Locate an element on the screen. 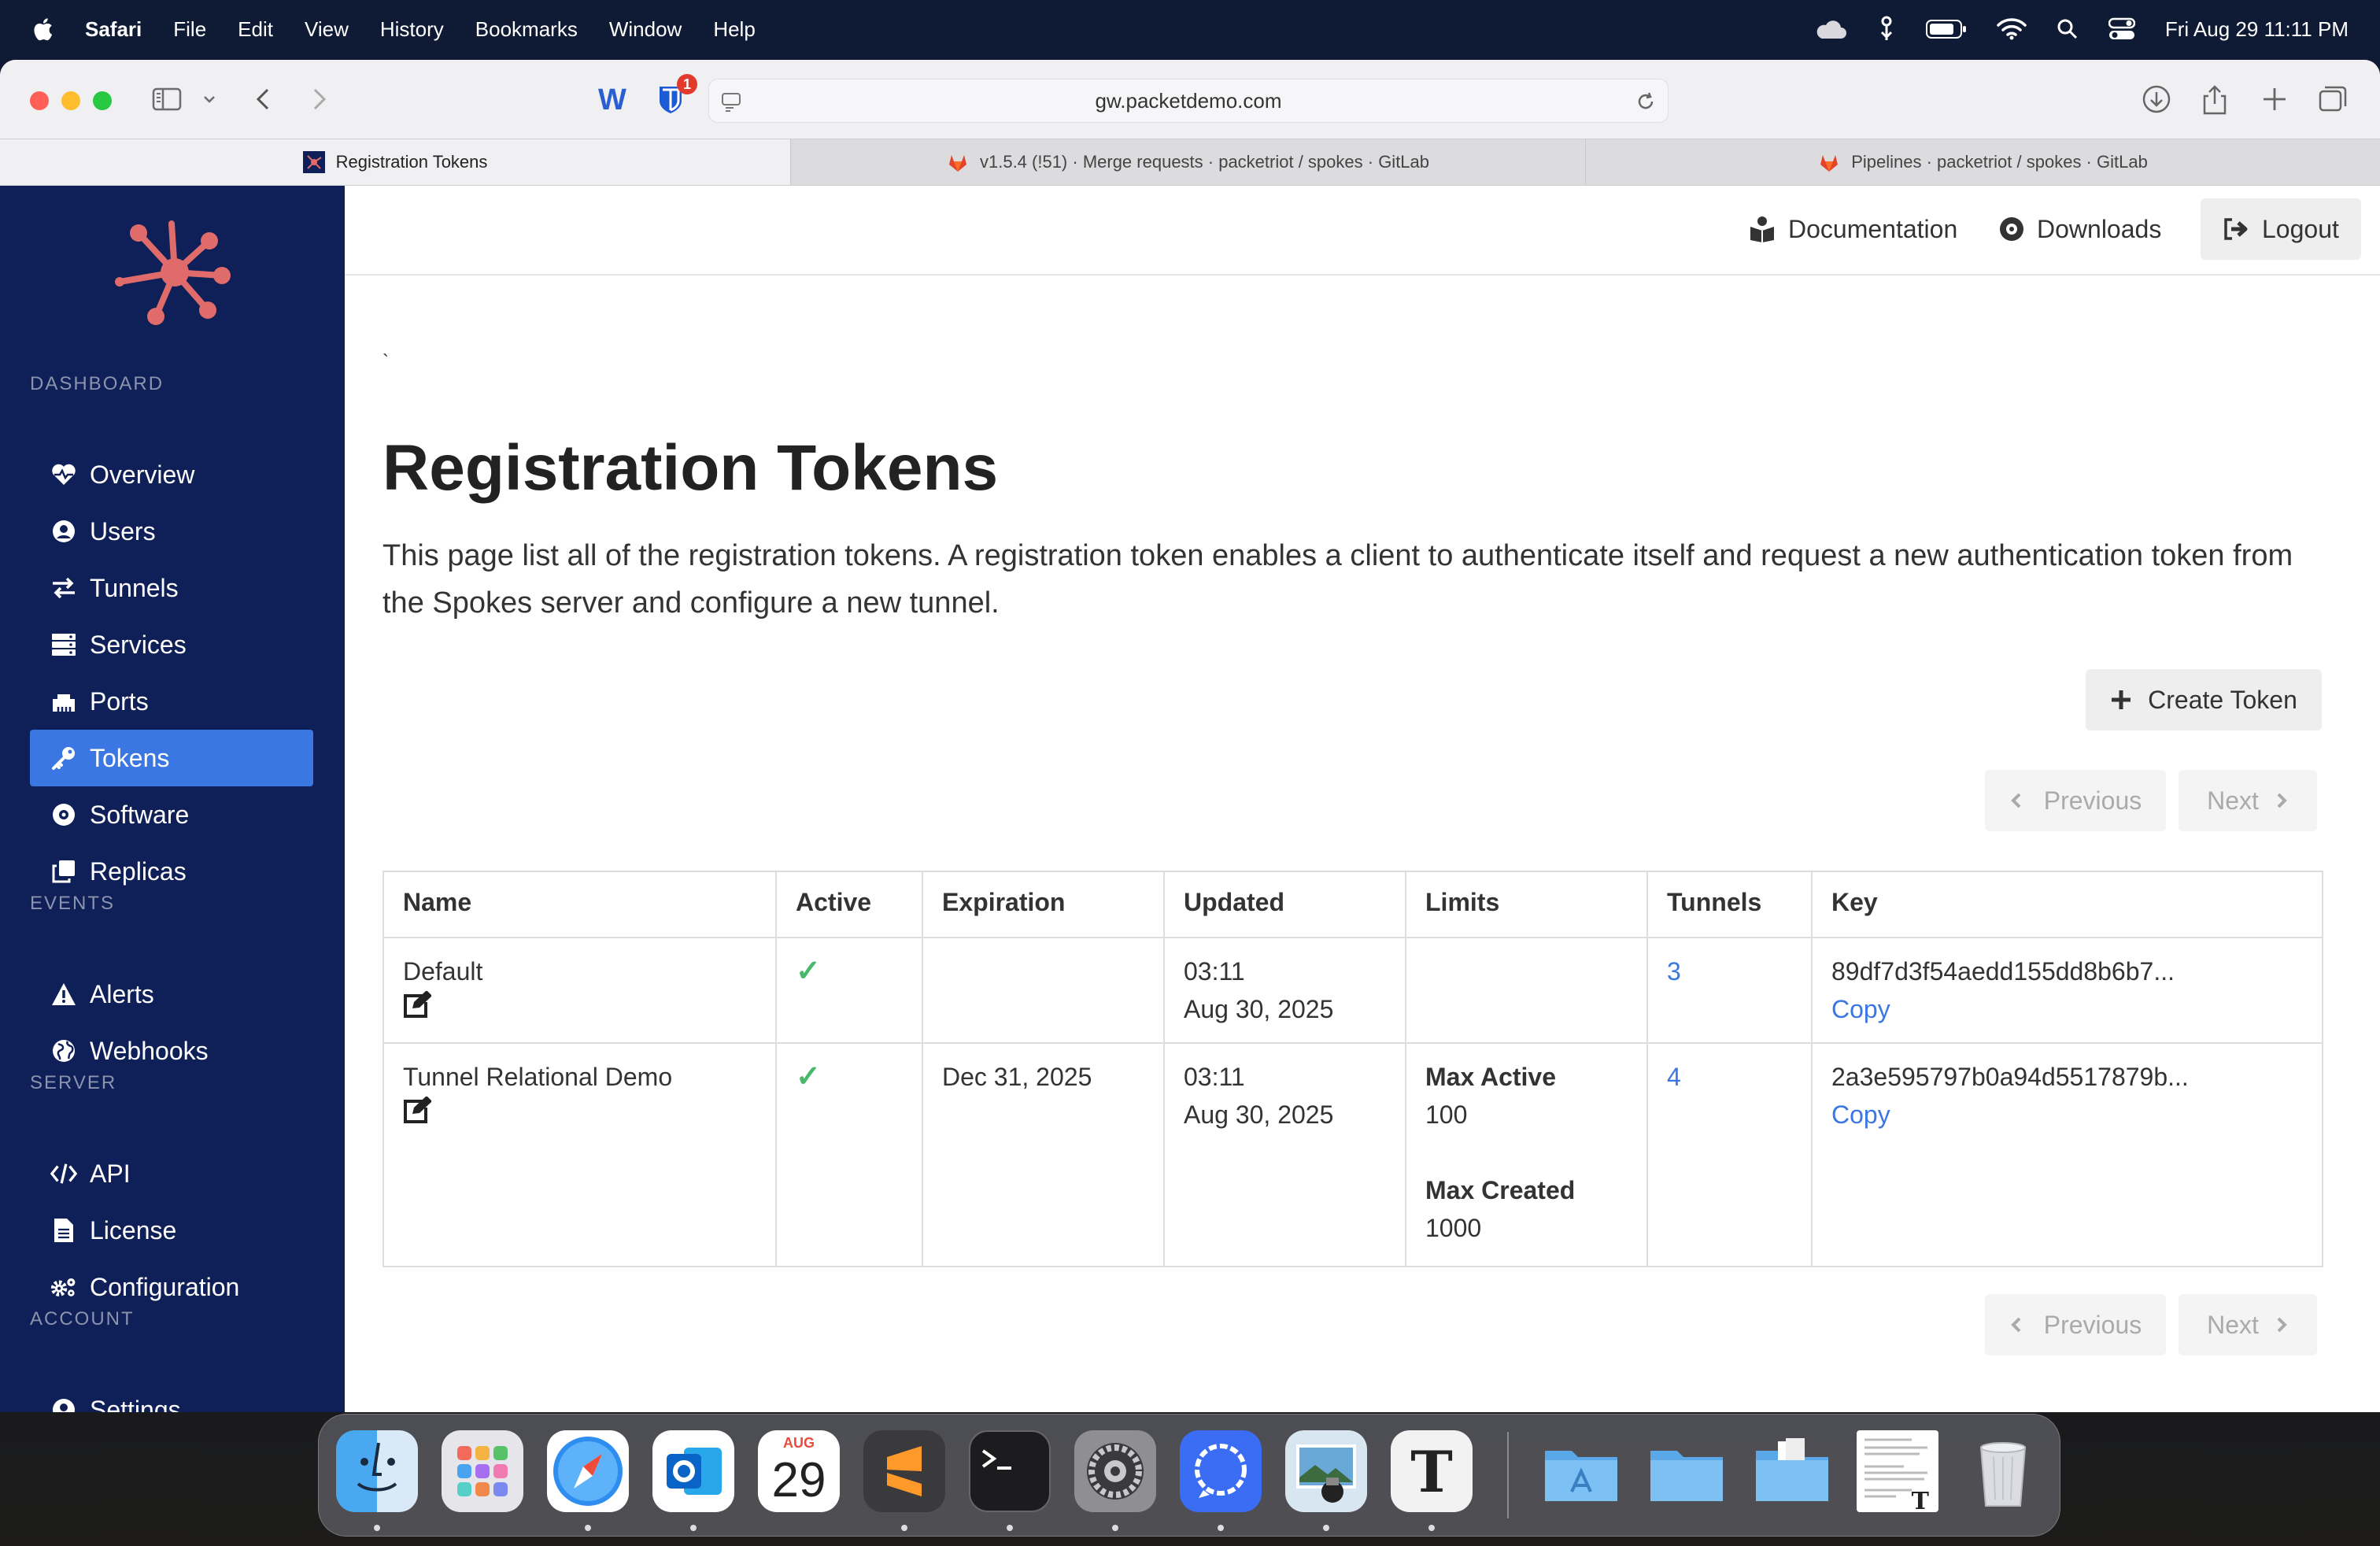 Image resolution: width=2380 pixels, height=1546 pixels. svg-text: W is located at coordinates (612, 99).